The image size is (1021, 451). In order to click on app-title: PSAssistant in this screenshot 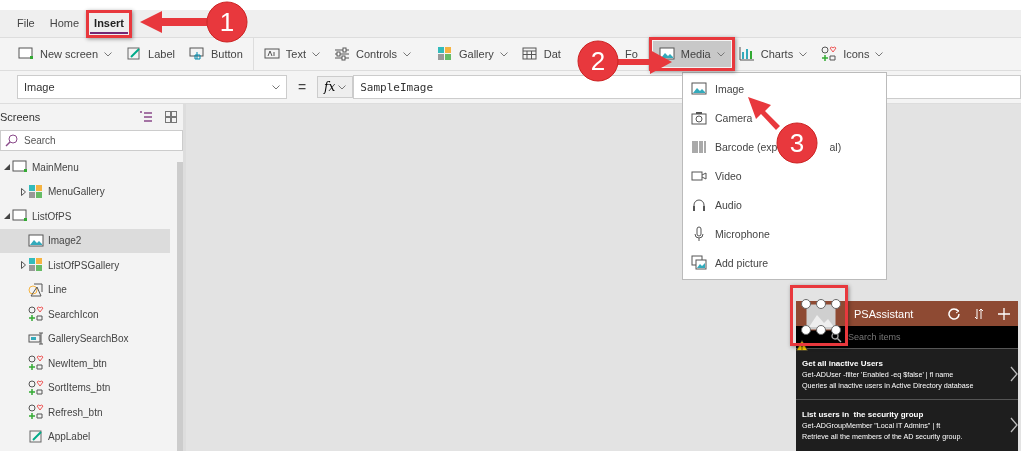, I will do `click(884, 313)`.